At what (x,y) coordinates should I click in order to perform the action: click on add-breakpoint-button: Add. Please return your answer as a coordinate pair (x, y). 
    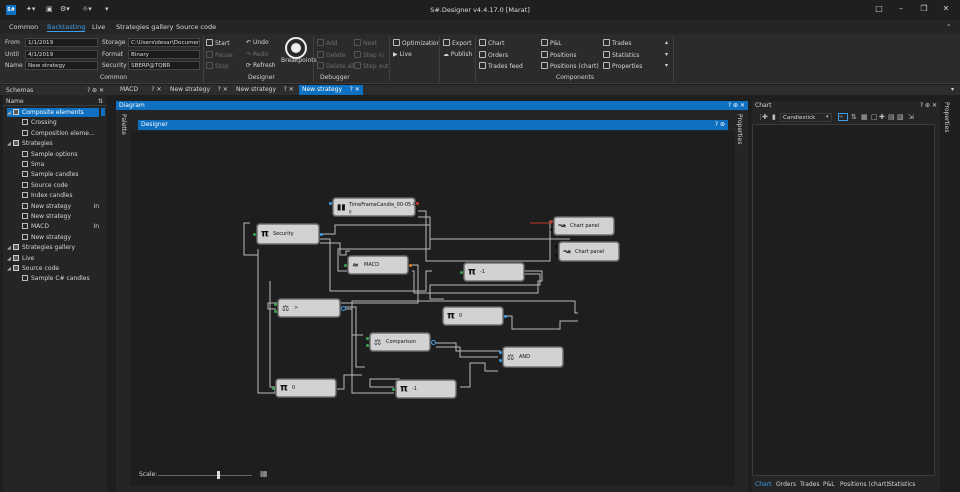
    Looking at the image, I should click on (327, 43).